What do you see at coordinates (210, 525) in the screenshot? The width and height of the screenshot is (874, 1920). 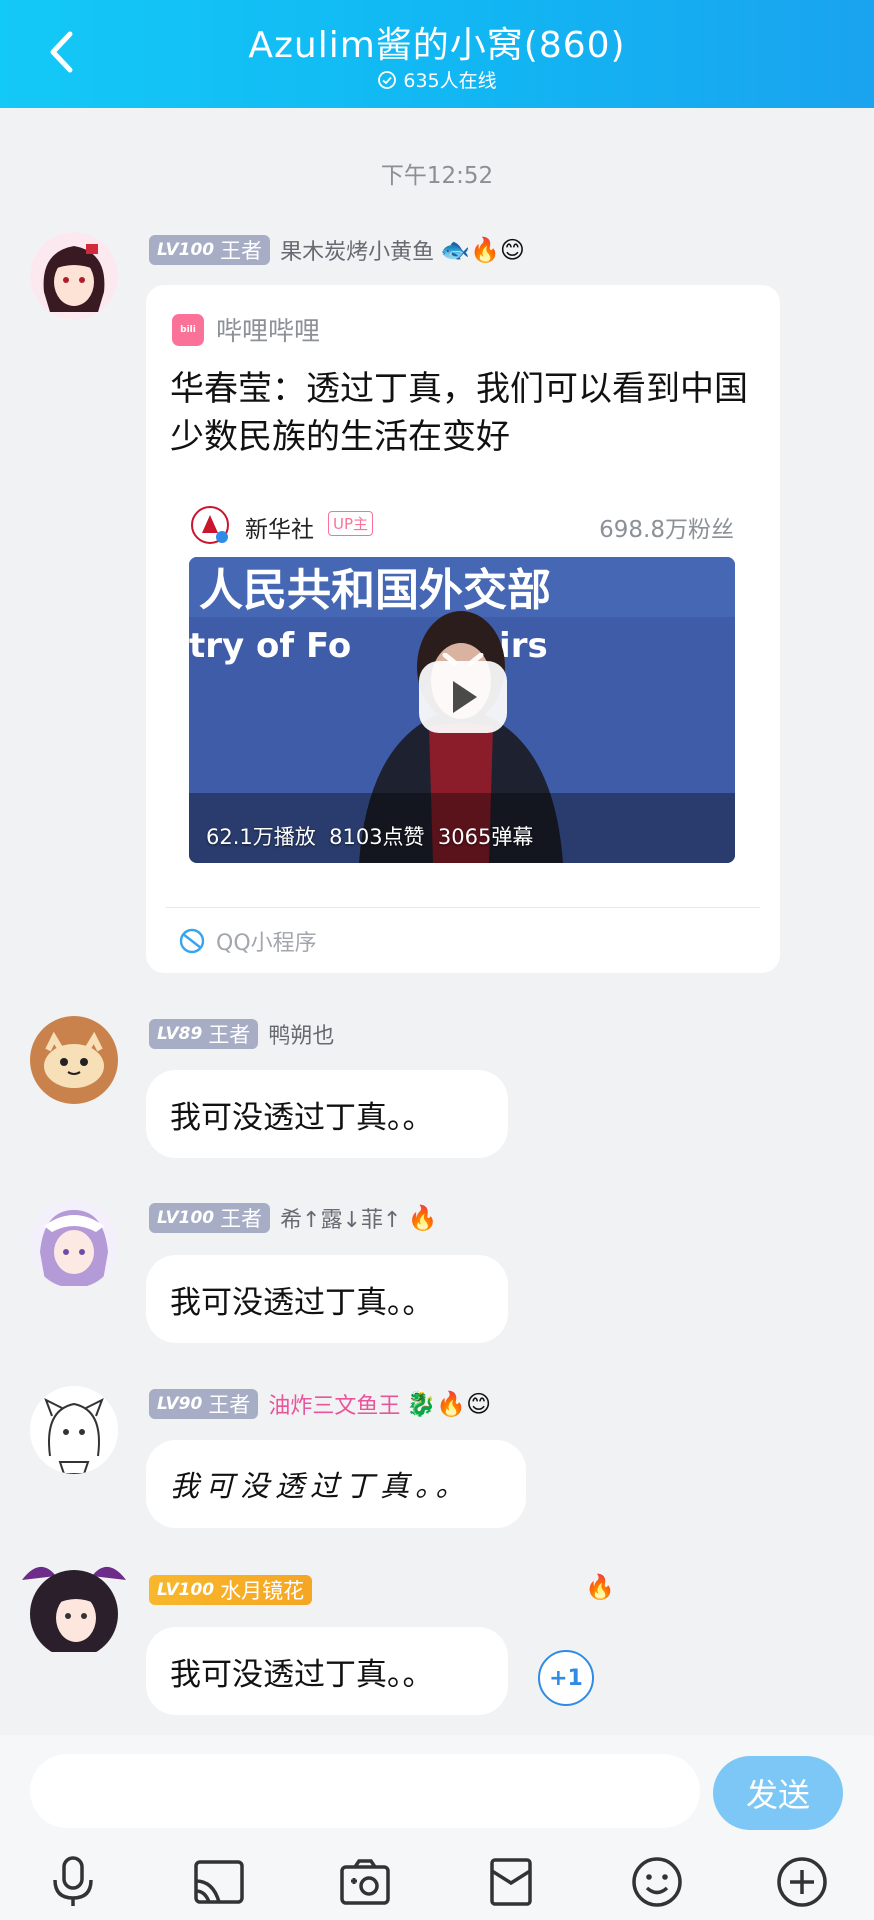 I see `xinhua-logo-icon` at bounding box center [210, 525].